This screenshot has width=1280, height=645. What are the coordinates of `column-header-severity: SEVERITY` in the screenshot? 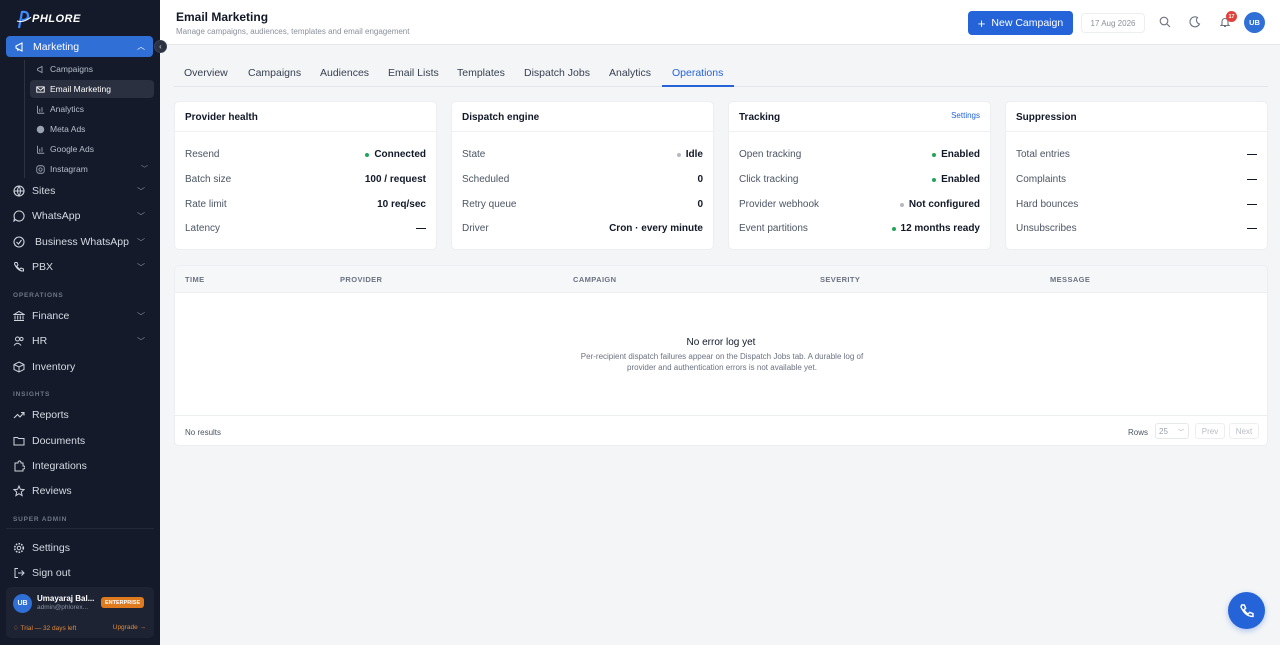 It's located at (840, 279).